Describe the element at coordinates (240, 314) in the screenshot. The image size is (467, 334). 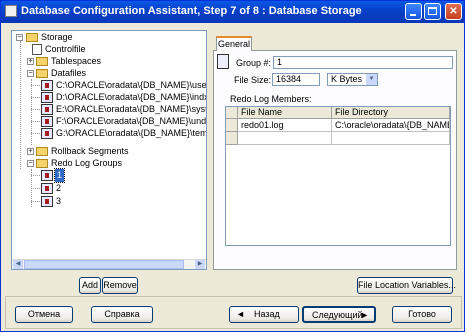
I see `back-arrow-icon: ◄` at that location.